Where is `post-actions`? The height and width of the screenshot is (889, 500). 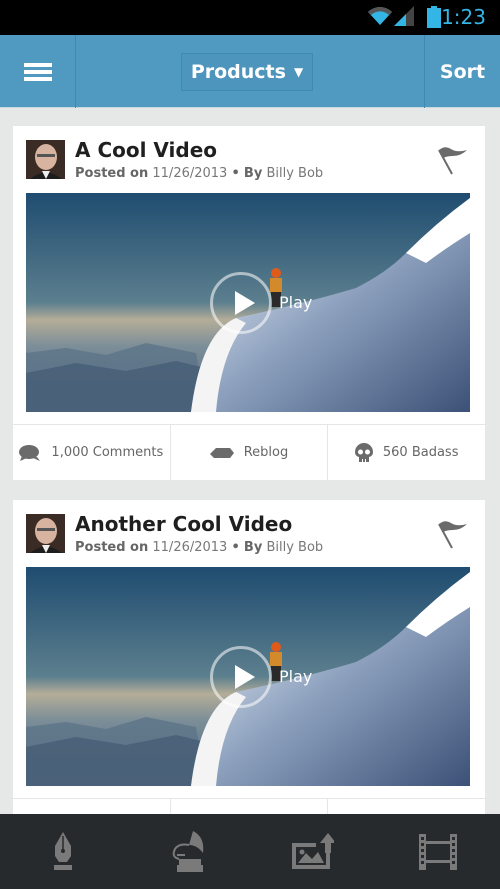
post-actions is located at coordinates (249, 806).